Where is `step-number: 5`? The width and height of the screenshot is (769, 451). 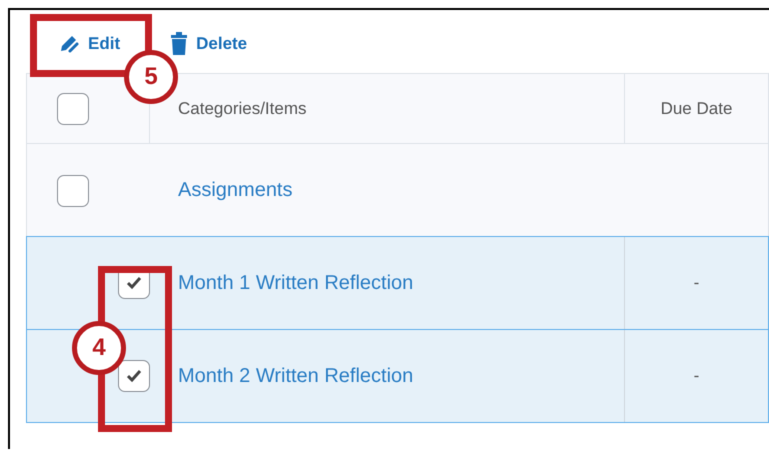 step-number: 5 is located at coordinates (151, 77).